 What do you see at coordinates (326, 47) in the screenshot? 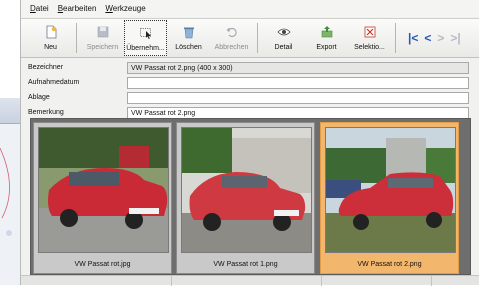
I see `export-button-label: Export` at bounding box center [326, 47].